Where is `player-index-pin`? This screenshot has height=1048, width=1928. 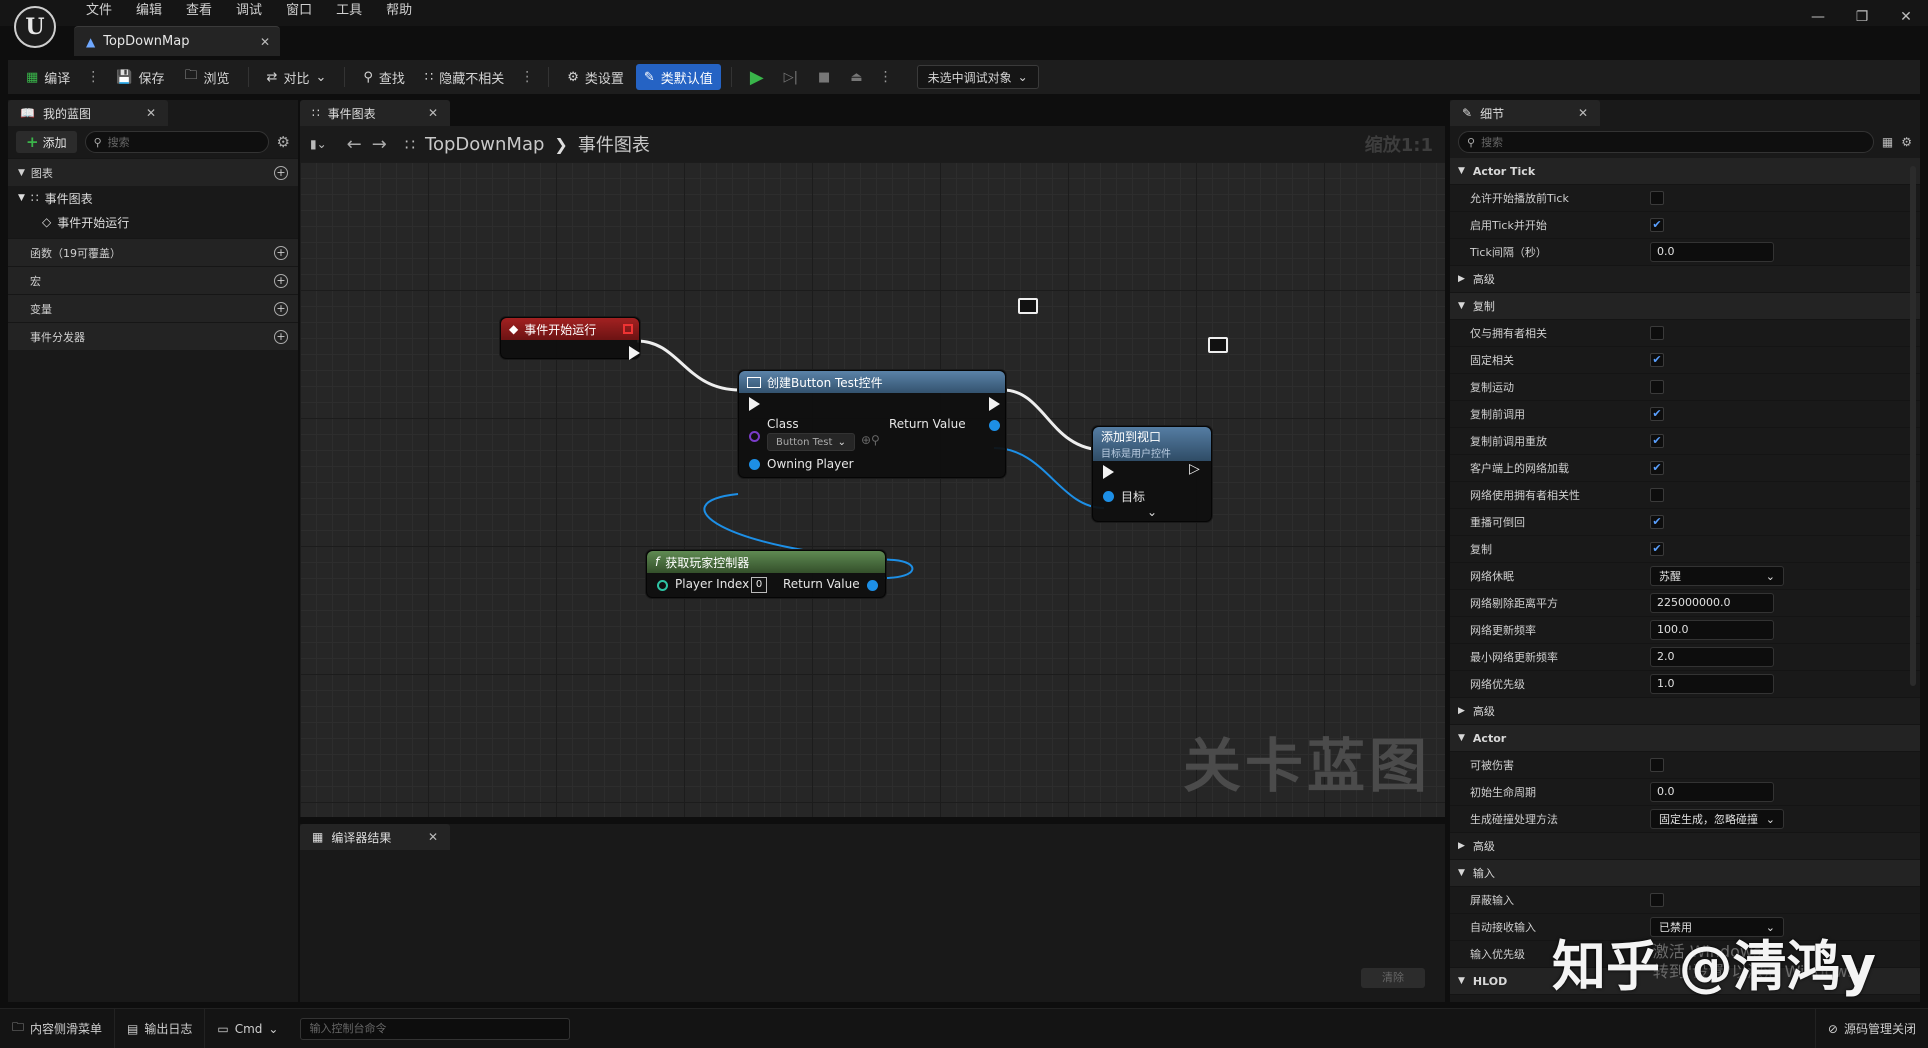
player-index-pin is located at coordinates (662, 585).